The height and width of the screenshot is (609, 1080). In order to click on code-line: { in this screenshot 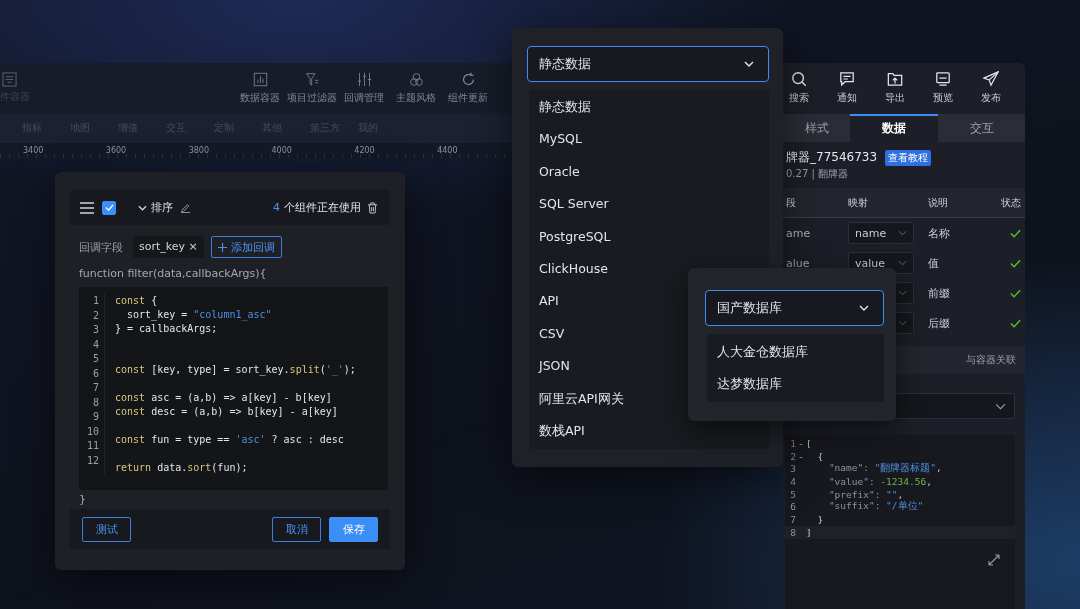, I will do `click(820, 456)`.